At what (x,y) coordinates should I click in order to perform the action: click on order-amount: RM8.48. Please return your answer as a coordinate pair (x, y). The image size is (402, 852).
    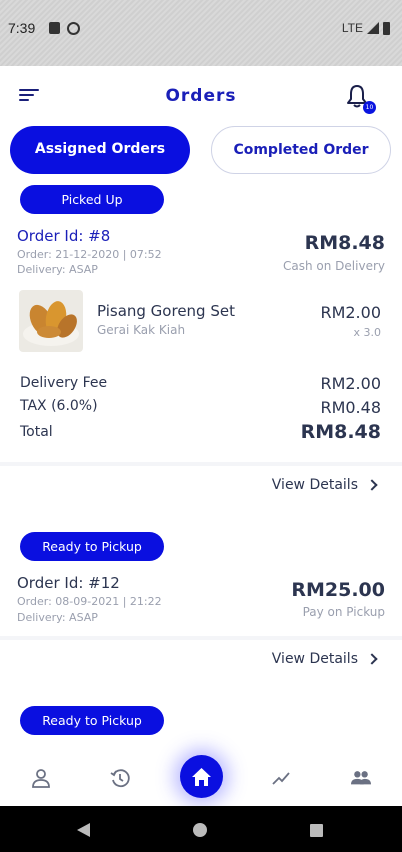
    Looking at the image, I should click on (344, 243).